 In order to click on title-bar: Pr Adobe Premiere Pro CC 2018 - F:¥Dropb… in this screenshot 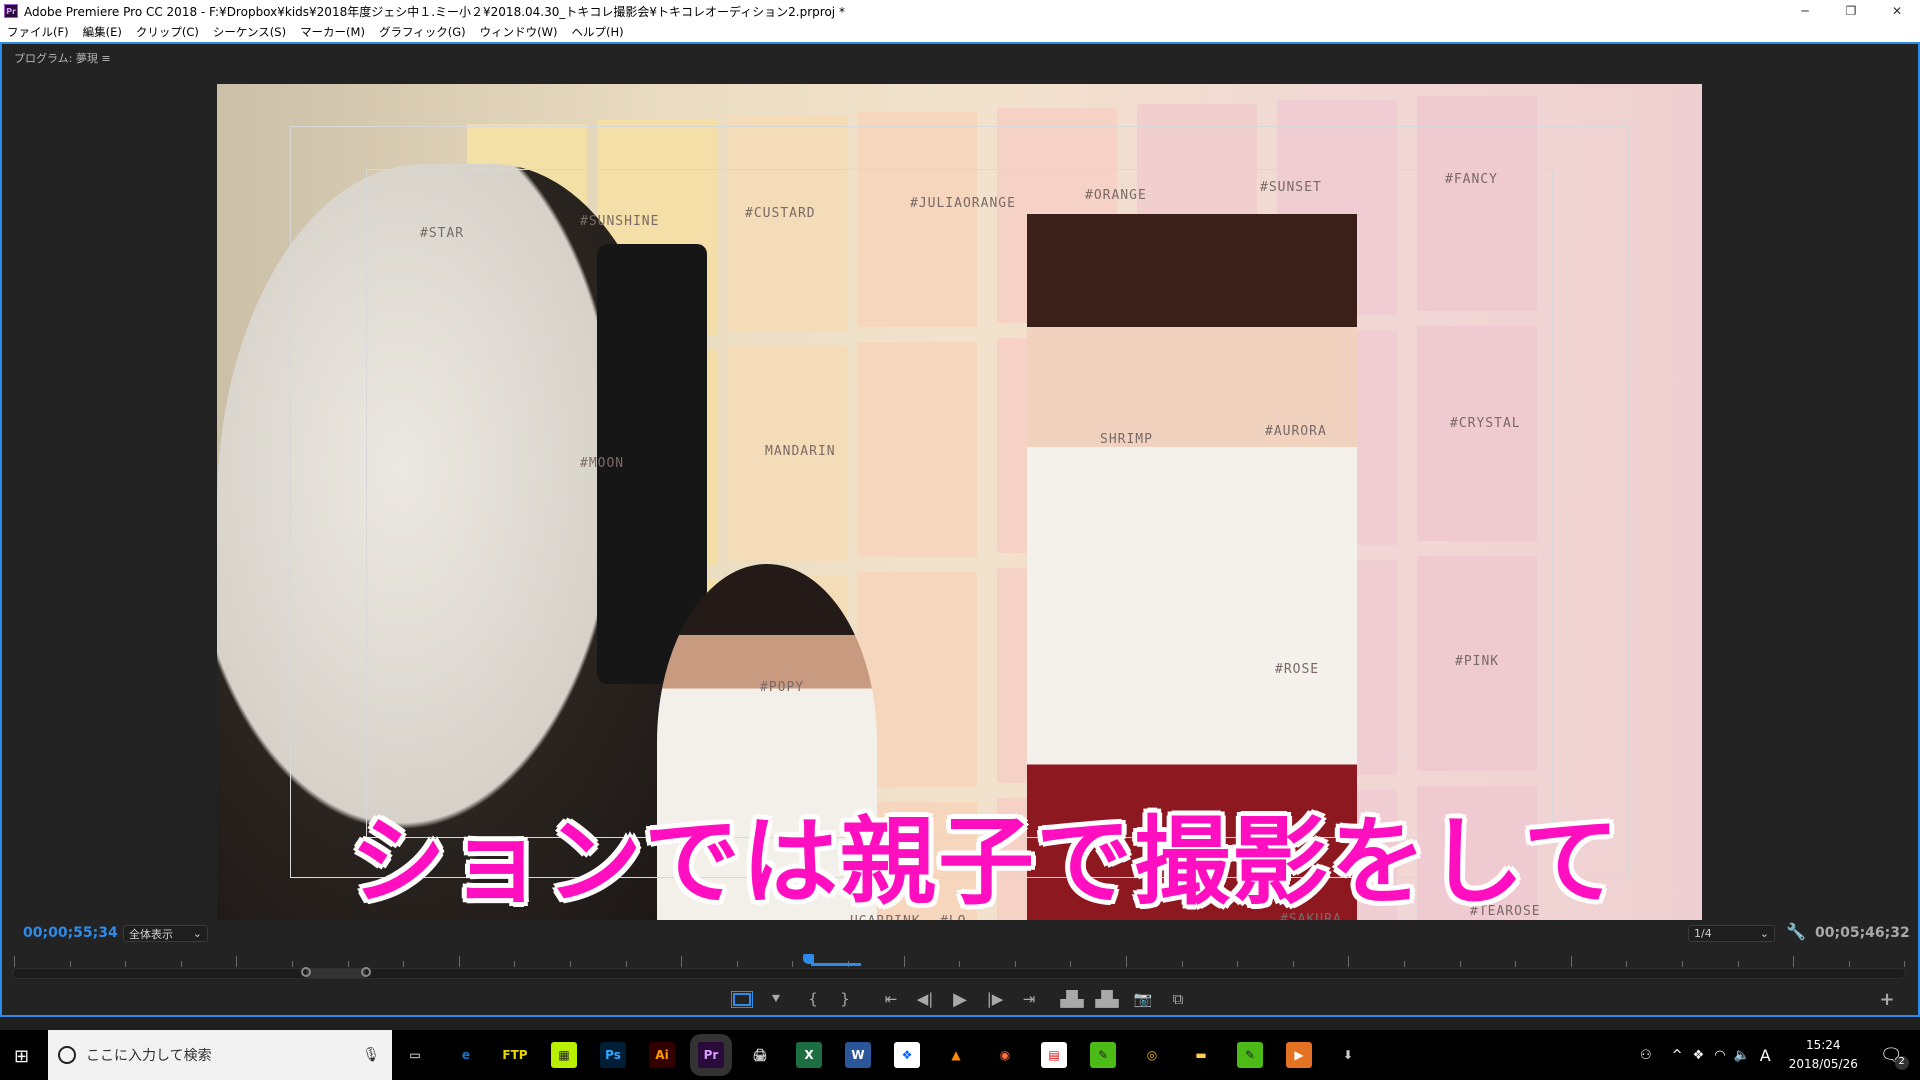, I will do `click(960, 11)`.